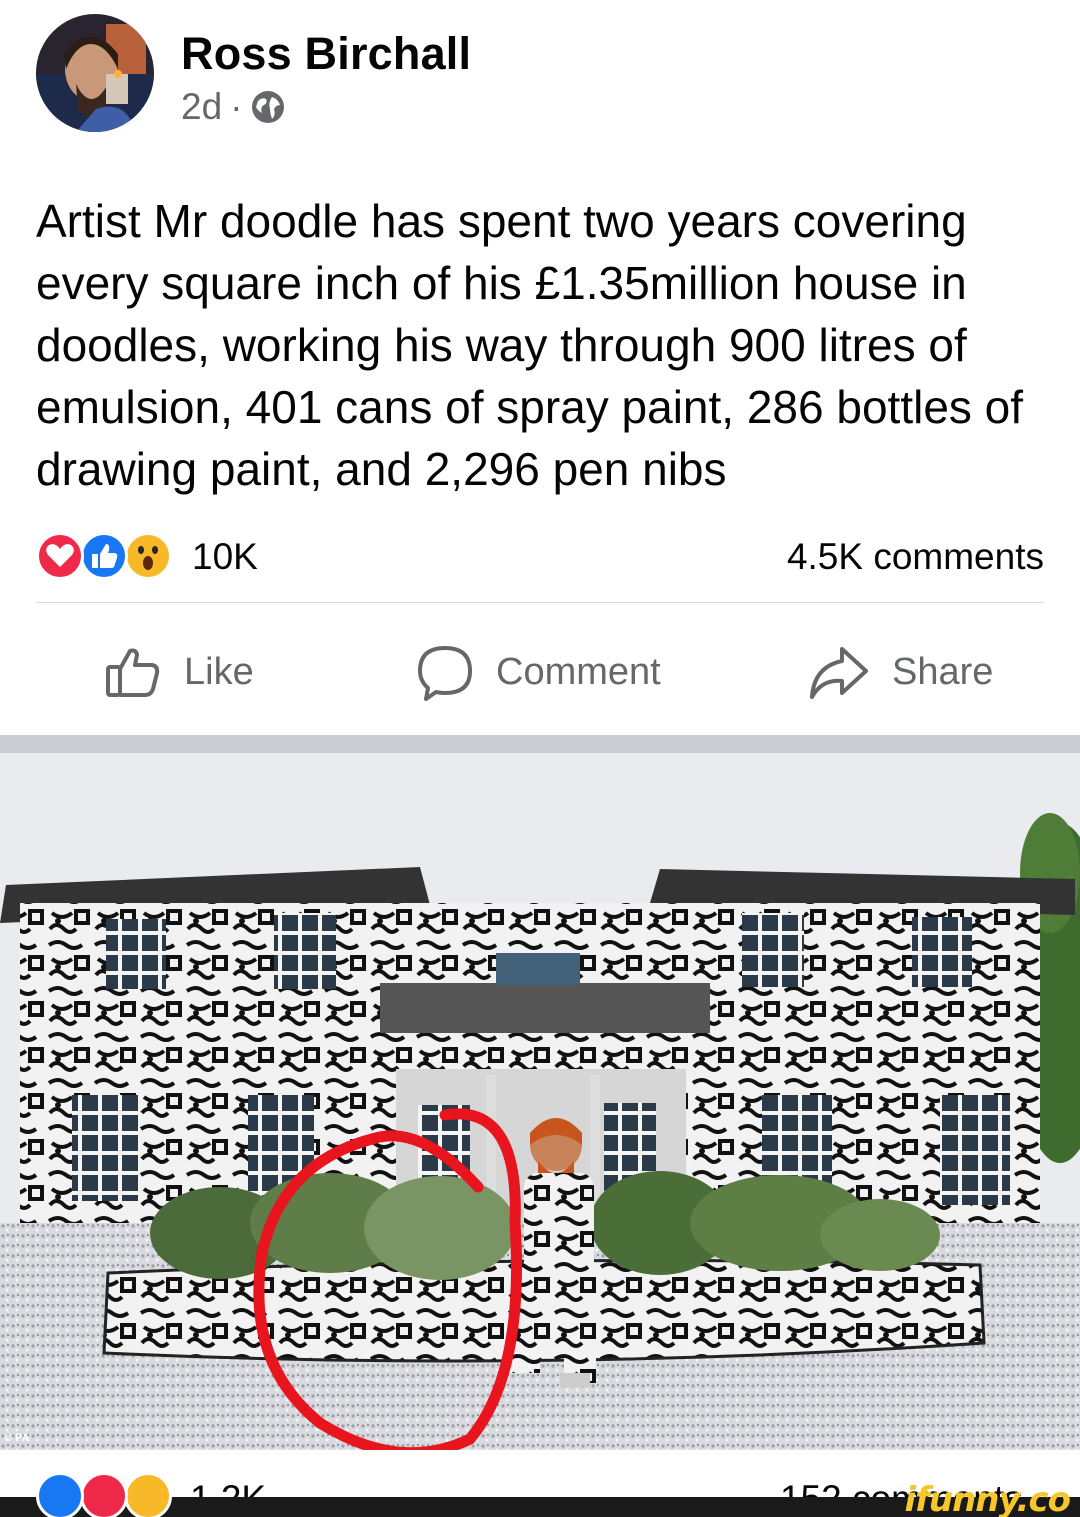 Image resolution: width=1080 pixels, height=1517 pixels. Describe the element at coordinates (540, 76) in the screenshot. I see `post-header: Ross Birchall 2d ·` at that location.